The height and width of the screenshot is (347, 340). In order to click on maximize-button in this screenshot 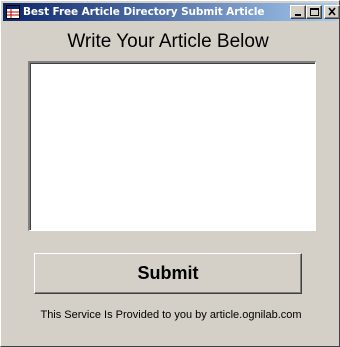, I will do `click(314, 12)`.